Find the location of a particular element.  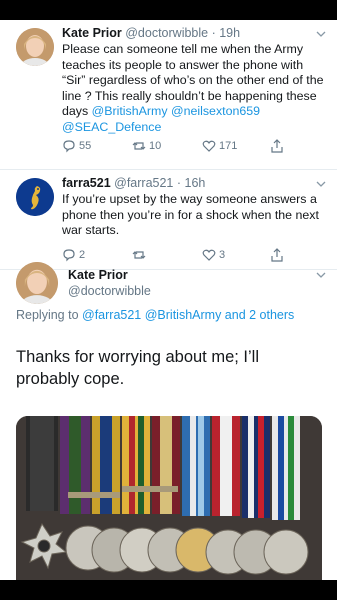

tweet-header: farra521 @farra521 · 16h is located at coordinates (133, 183).